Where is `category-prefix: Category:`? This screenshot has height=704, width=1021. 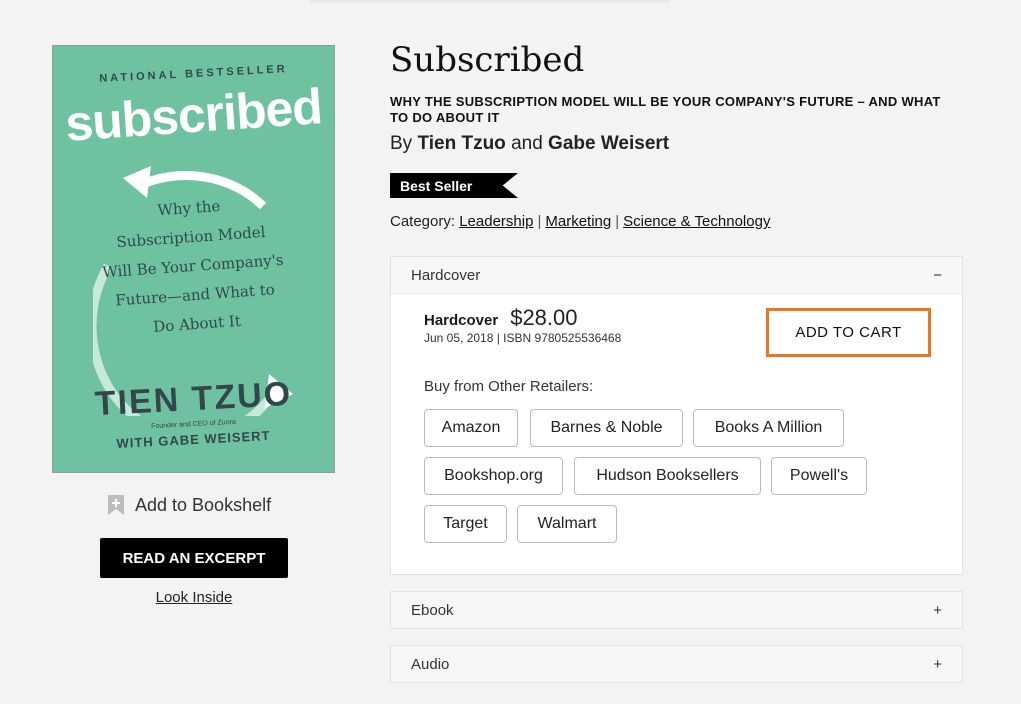
category-prefix: Category: is located at coordinates (423, 221).